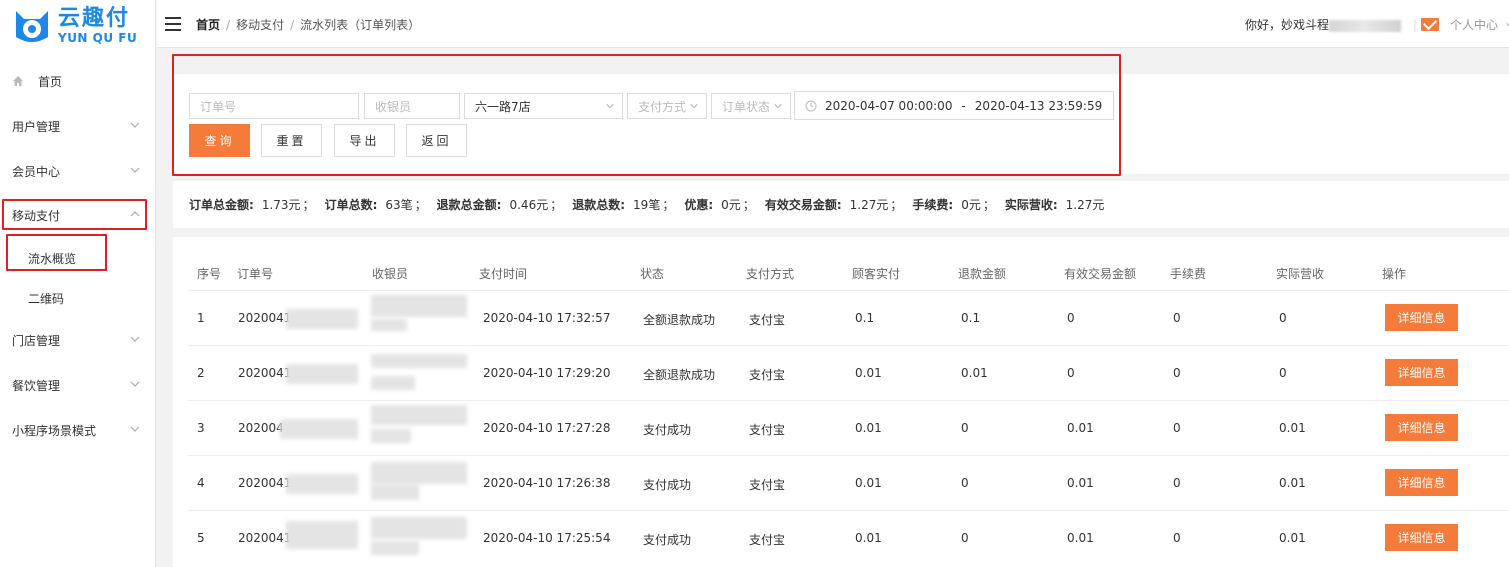 The height and width of the screenshot is (567, 1509). I want to click on user-greeting: 你好，妙戏斗程 |, so click(1331, 25).